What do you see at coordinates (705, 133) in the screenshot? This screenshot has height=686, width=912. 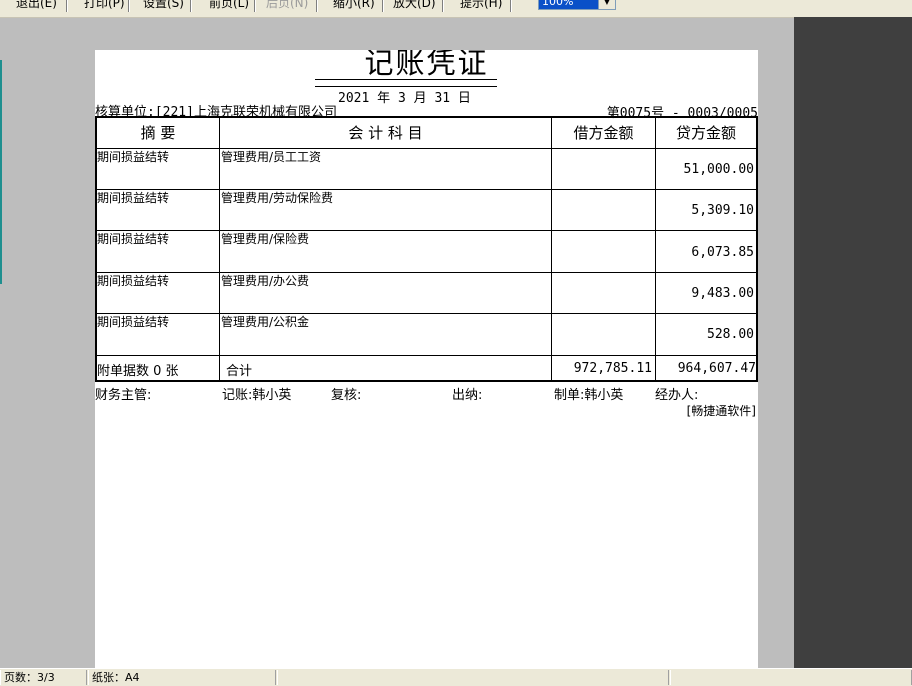 I see `header-credit: 贷方金额` at bounding box center [705, 133].